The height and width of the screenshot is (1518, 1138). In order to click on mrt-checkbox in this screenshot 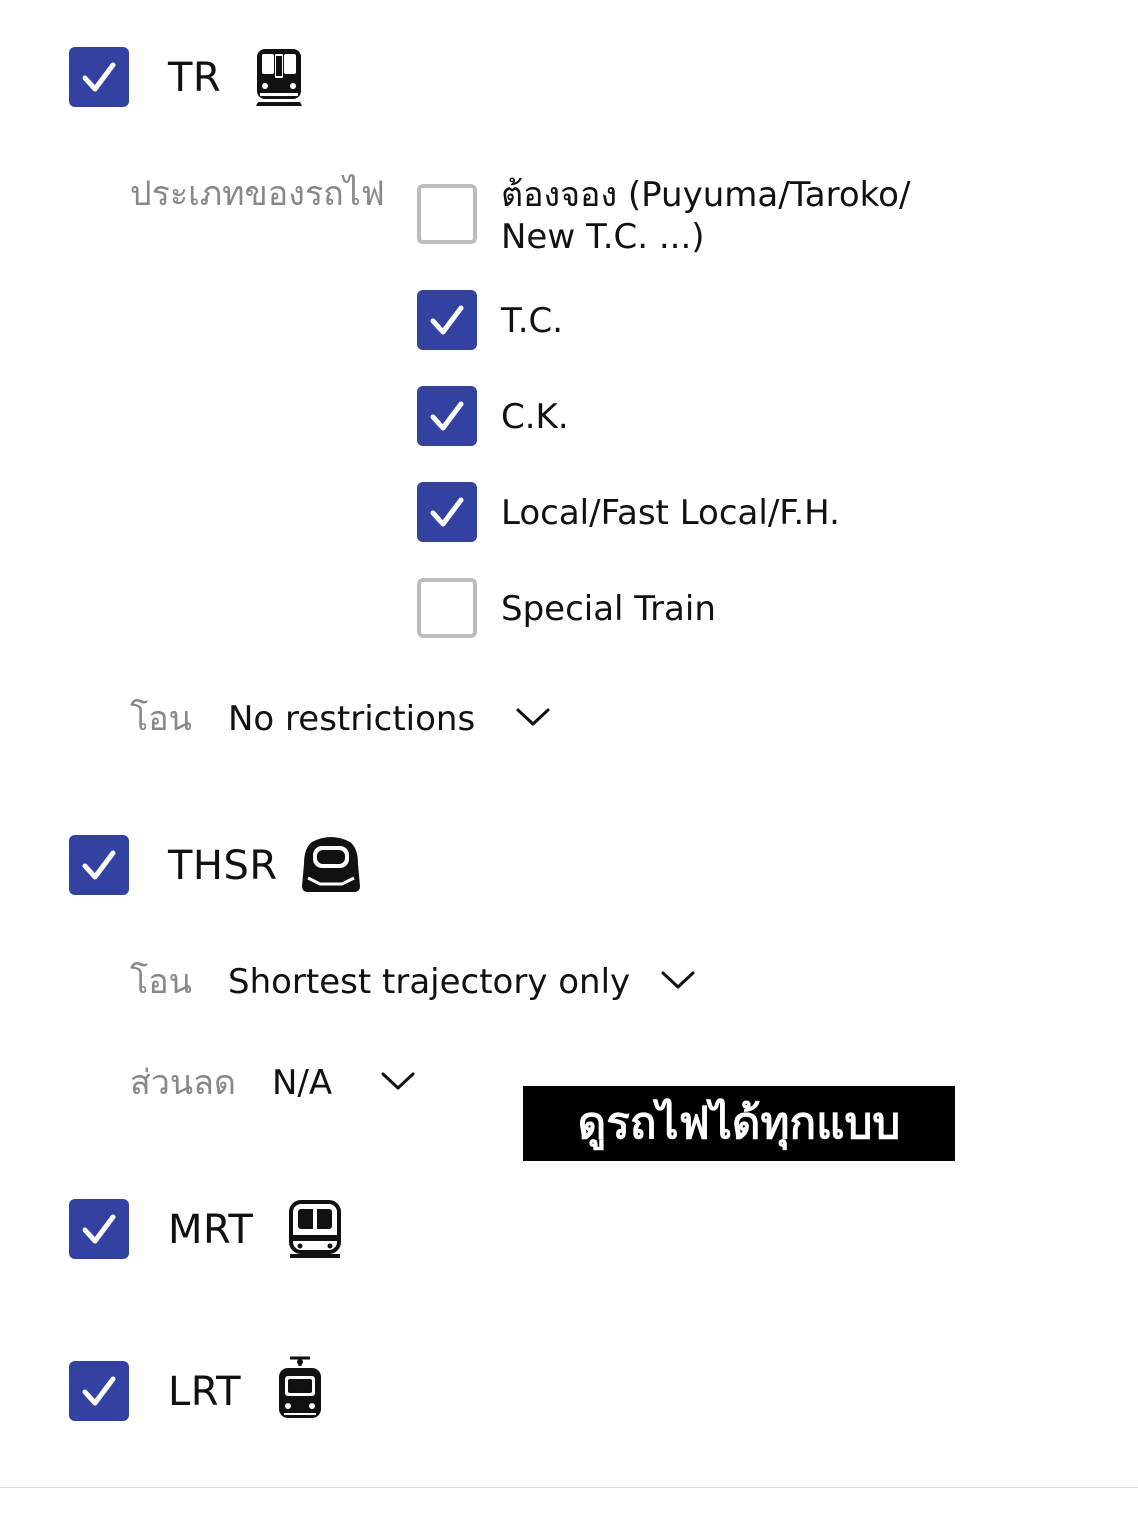, I will do `click(99, 1229)`.